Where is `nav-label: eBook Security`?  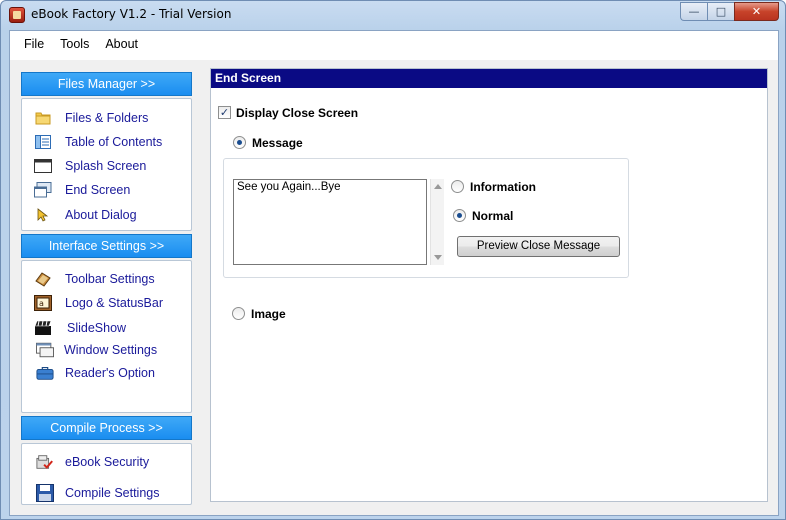
nav-label: eBook Security is located at coordinates (107, 462).